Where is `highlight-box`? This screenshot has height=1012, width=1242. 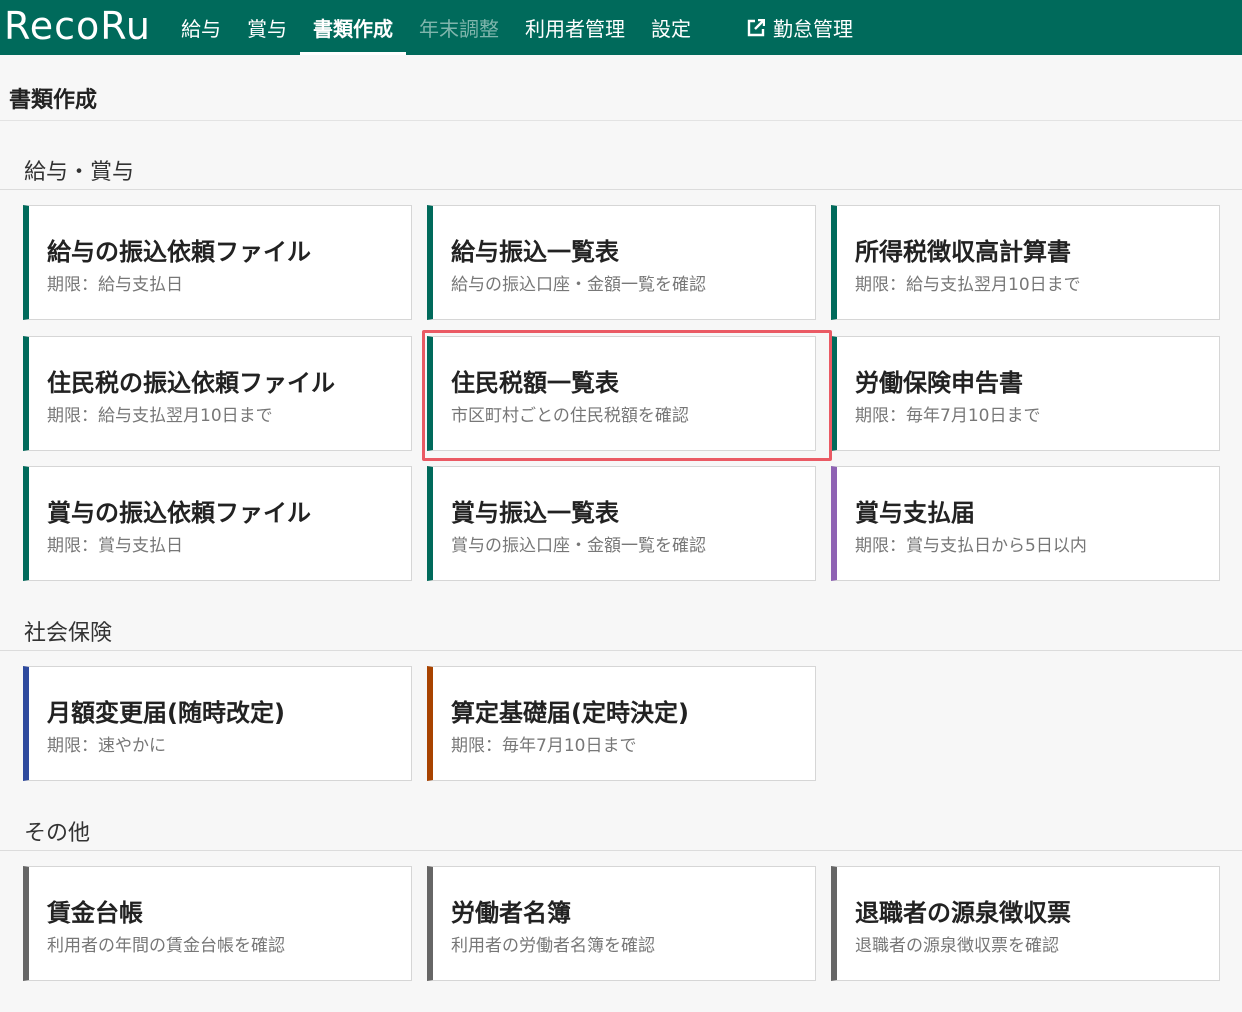
highlight-box is located at coordinates (627, 395).